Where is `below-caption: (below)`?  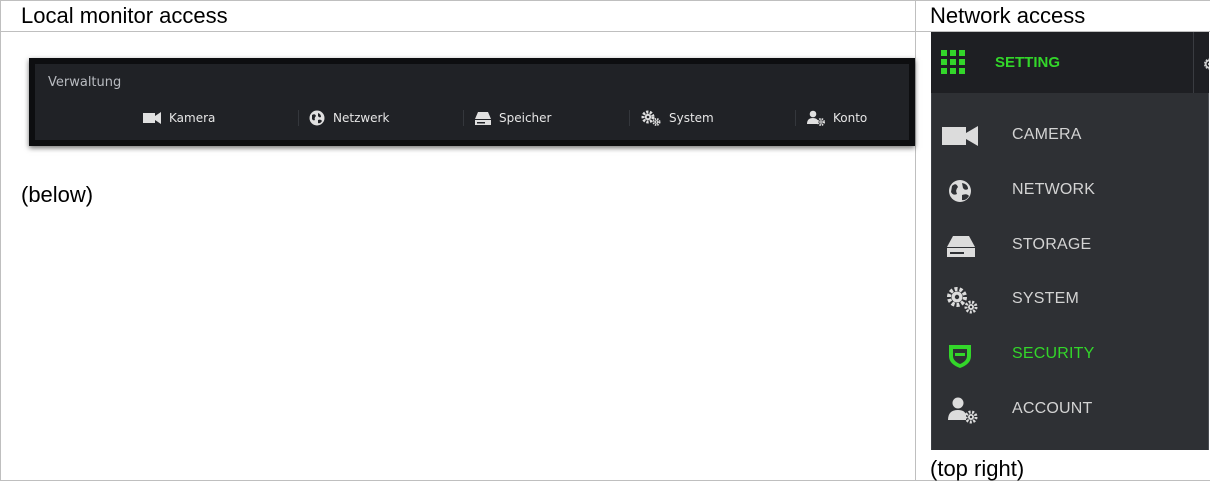 below-caption: (below) is located at coordinates (57, 195).